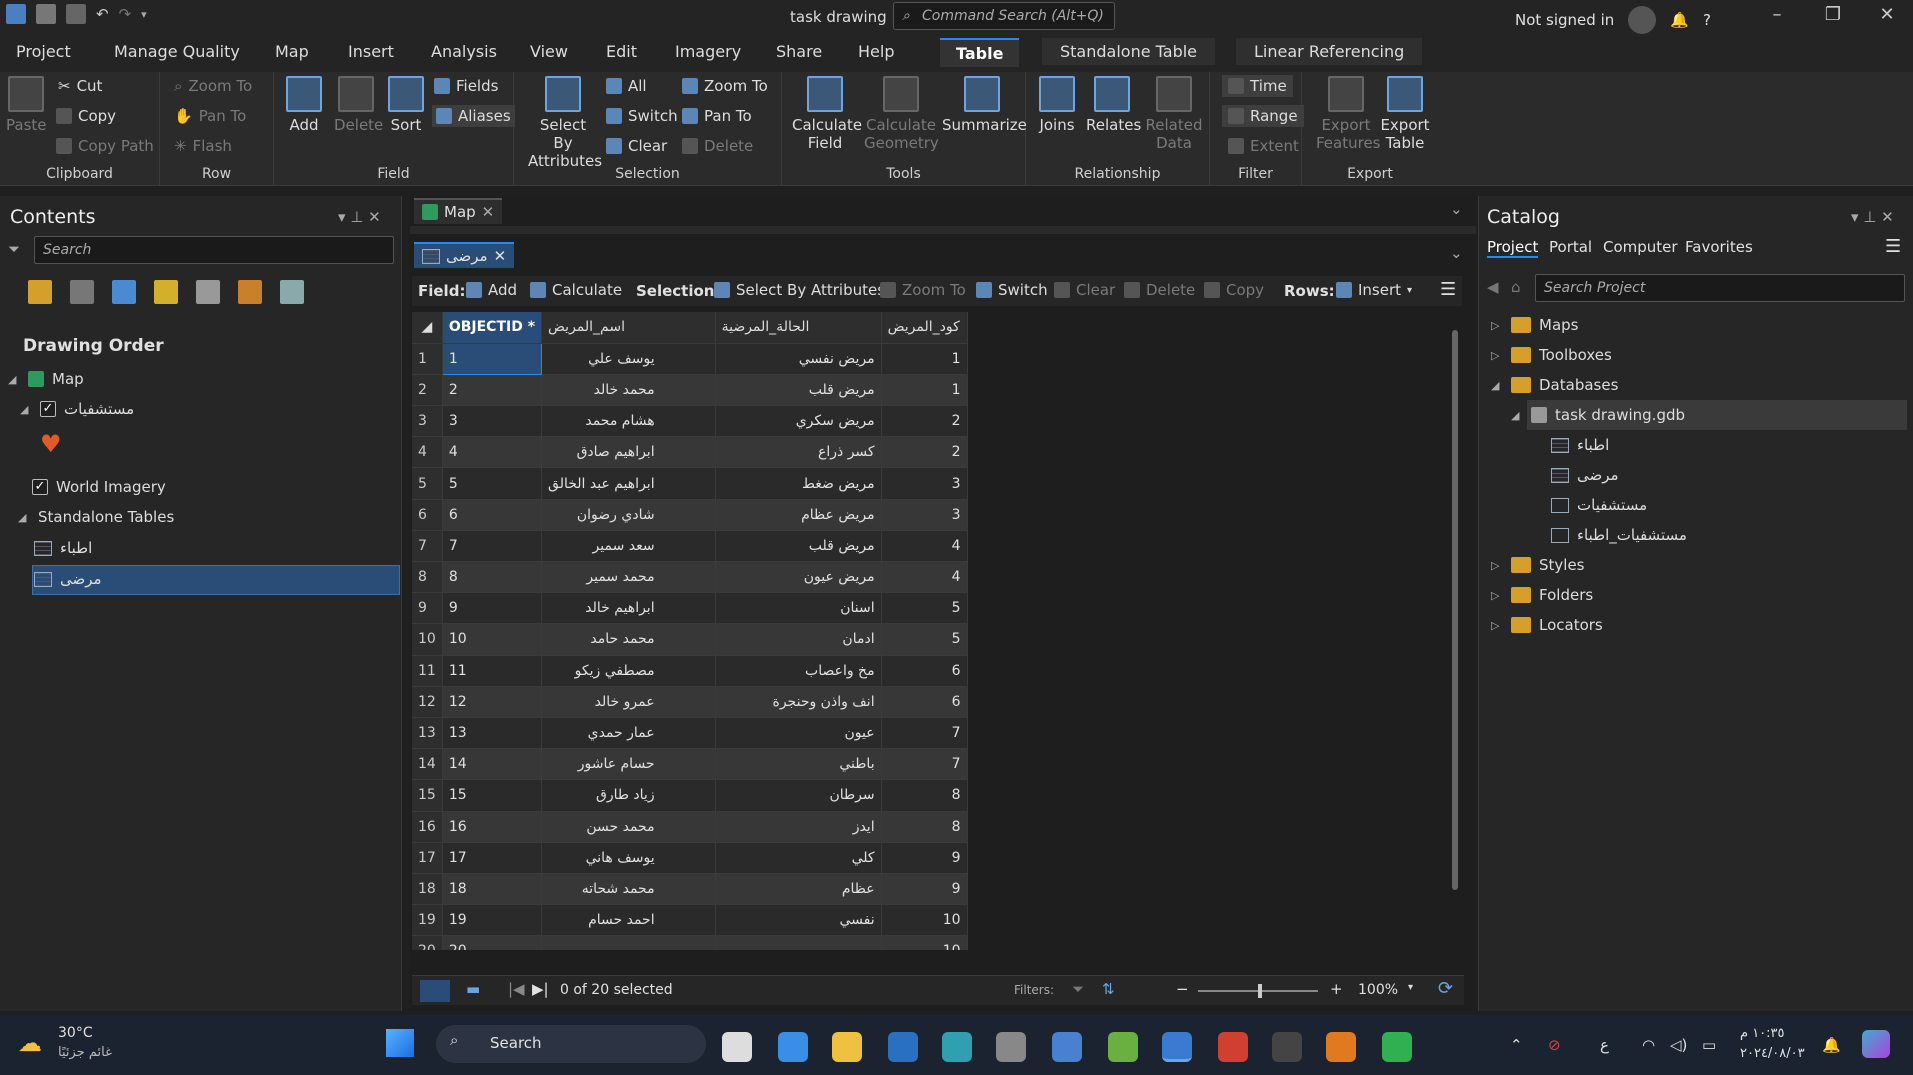 This screenshot has width=1913, height=1075. Describe the element at coordinates (80, 86) in the screenshot. I see `cut-button: ✂ Cut` at that location.